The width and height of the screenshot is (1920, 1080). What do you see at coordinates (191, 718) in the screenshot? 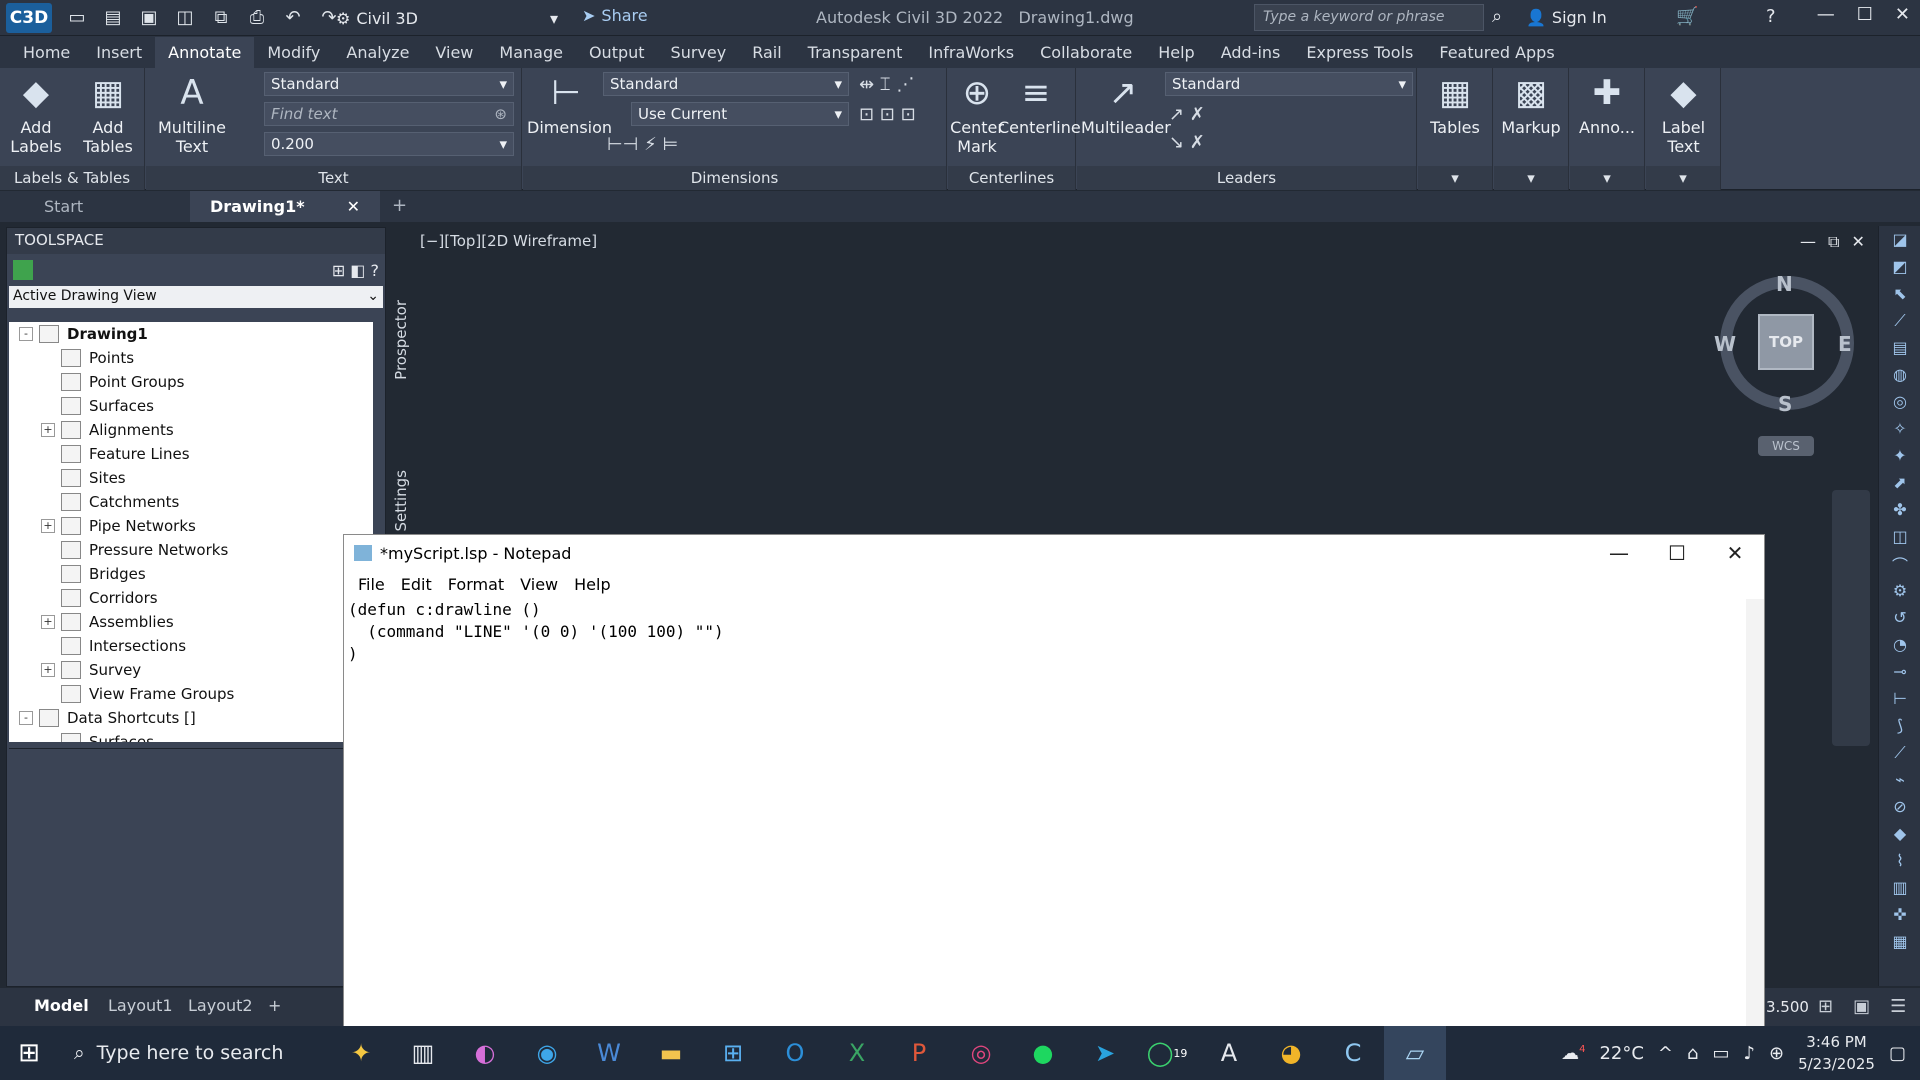
I see `tree-item: - Data Shortcuts []` at bounding box center [191, 718].